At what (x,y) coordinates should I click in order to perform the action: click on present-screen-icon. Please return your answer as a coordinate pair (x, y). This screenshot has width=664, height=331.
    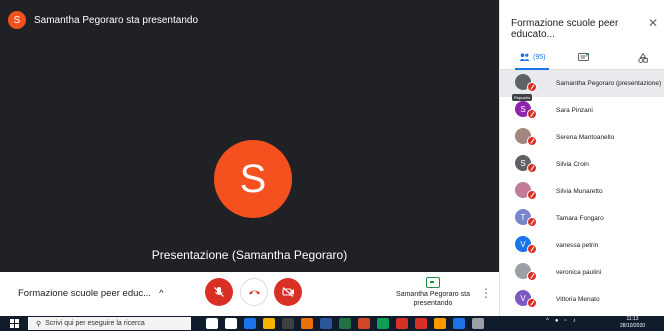
    Looking at the image, I should click on (433, 282).